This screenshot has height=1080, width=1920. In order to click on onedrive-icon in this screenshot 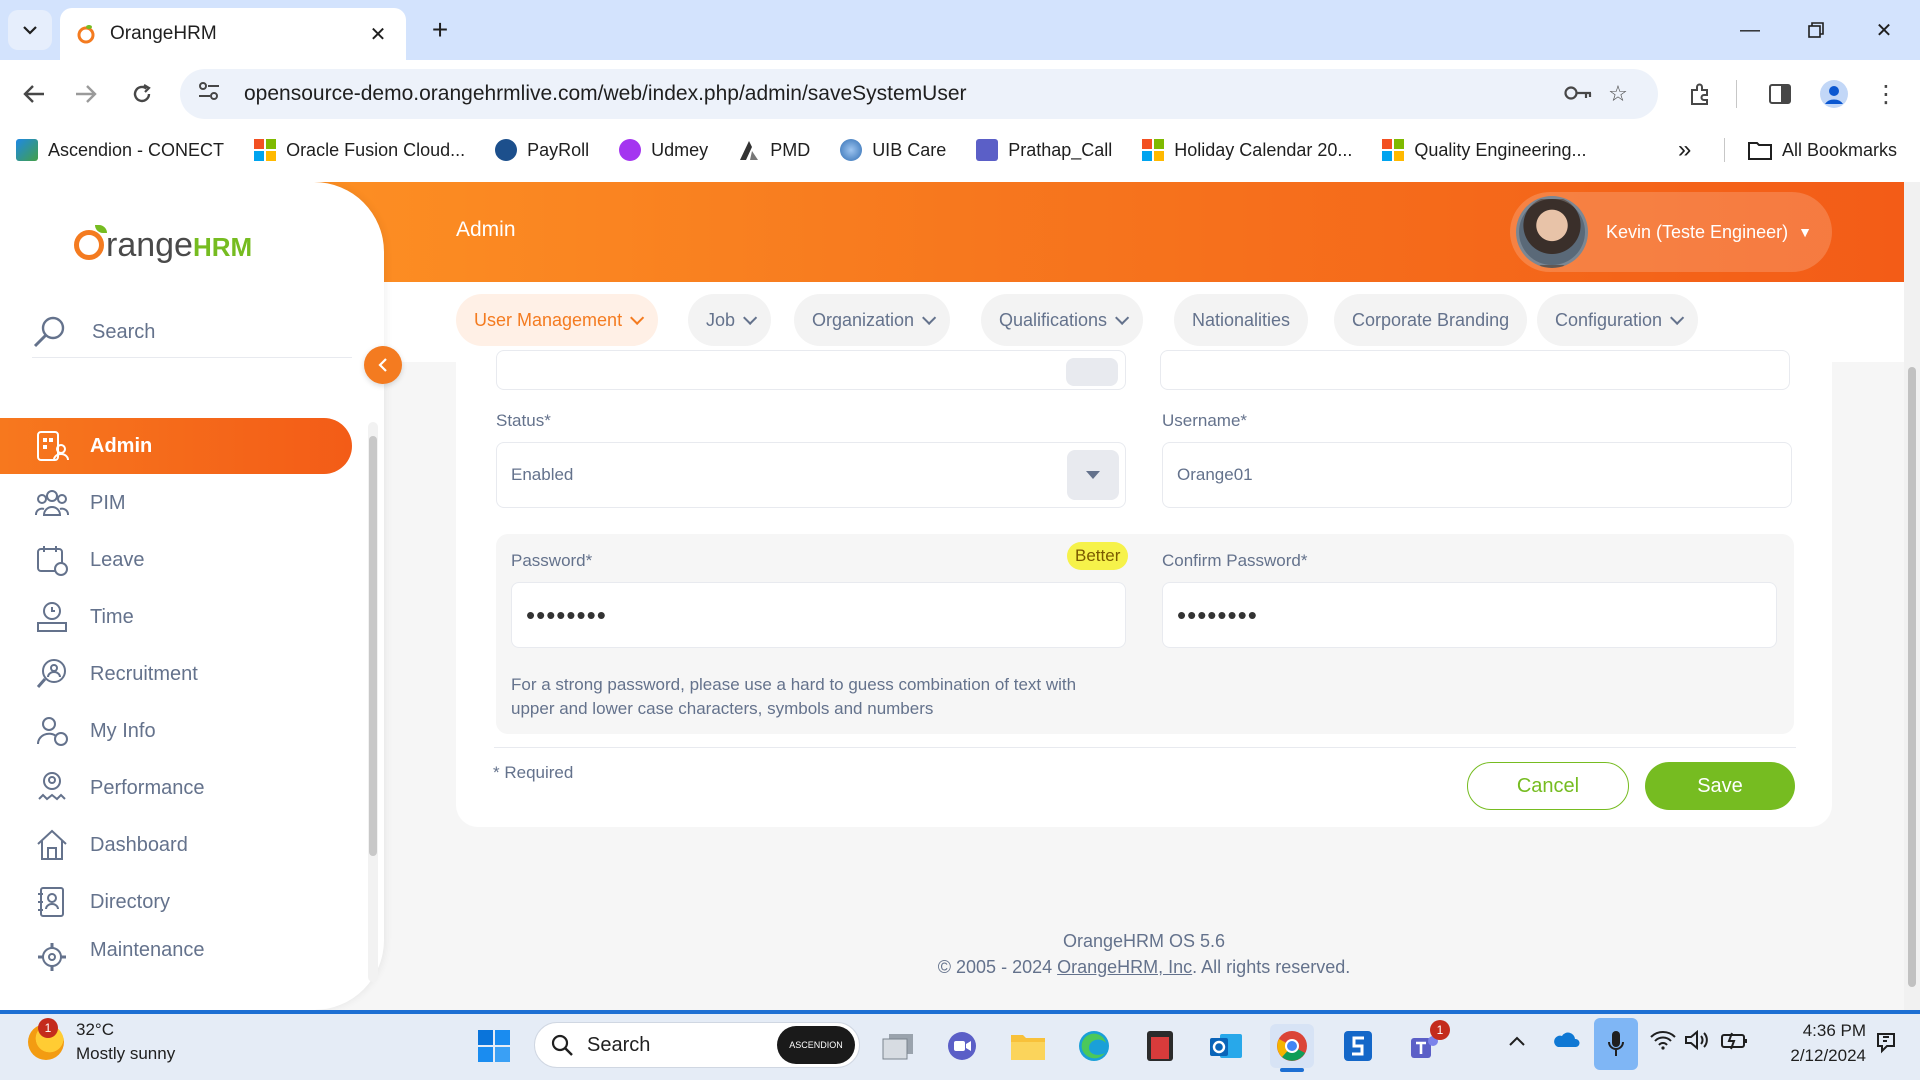, I will do `click(1566, 1042)`.